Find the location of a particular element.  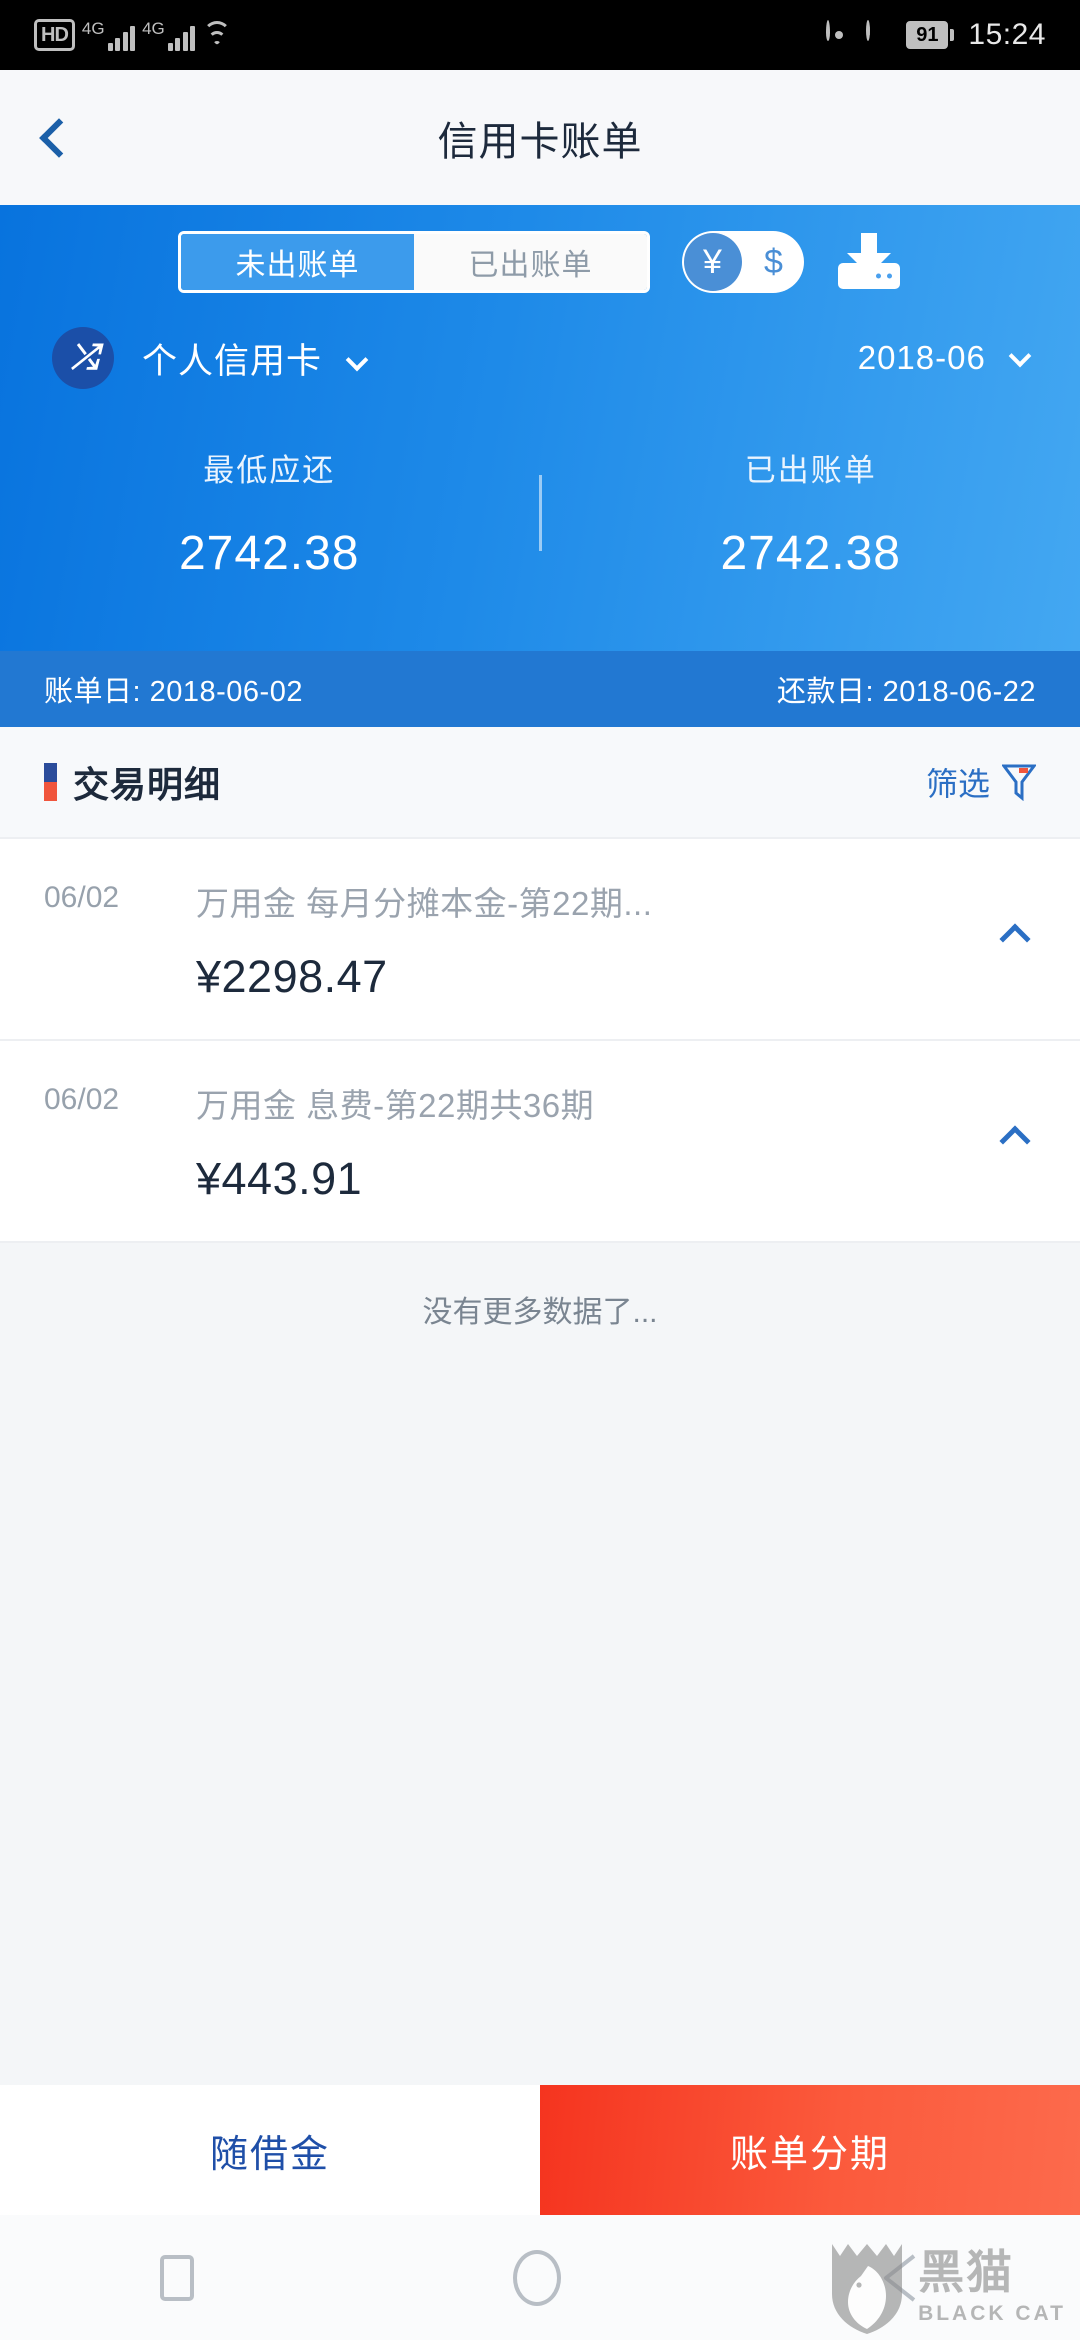

month-selector: 2018-06 is located at coordinates (944, 358).